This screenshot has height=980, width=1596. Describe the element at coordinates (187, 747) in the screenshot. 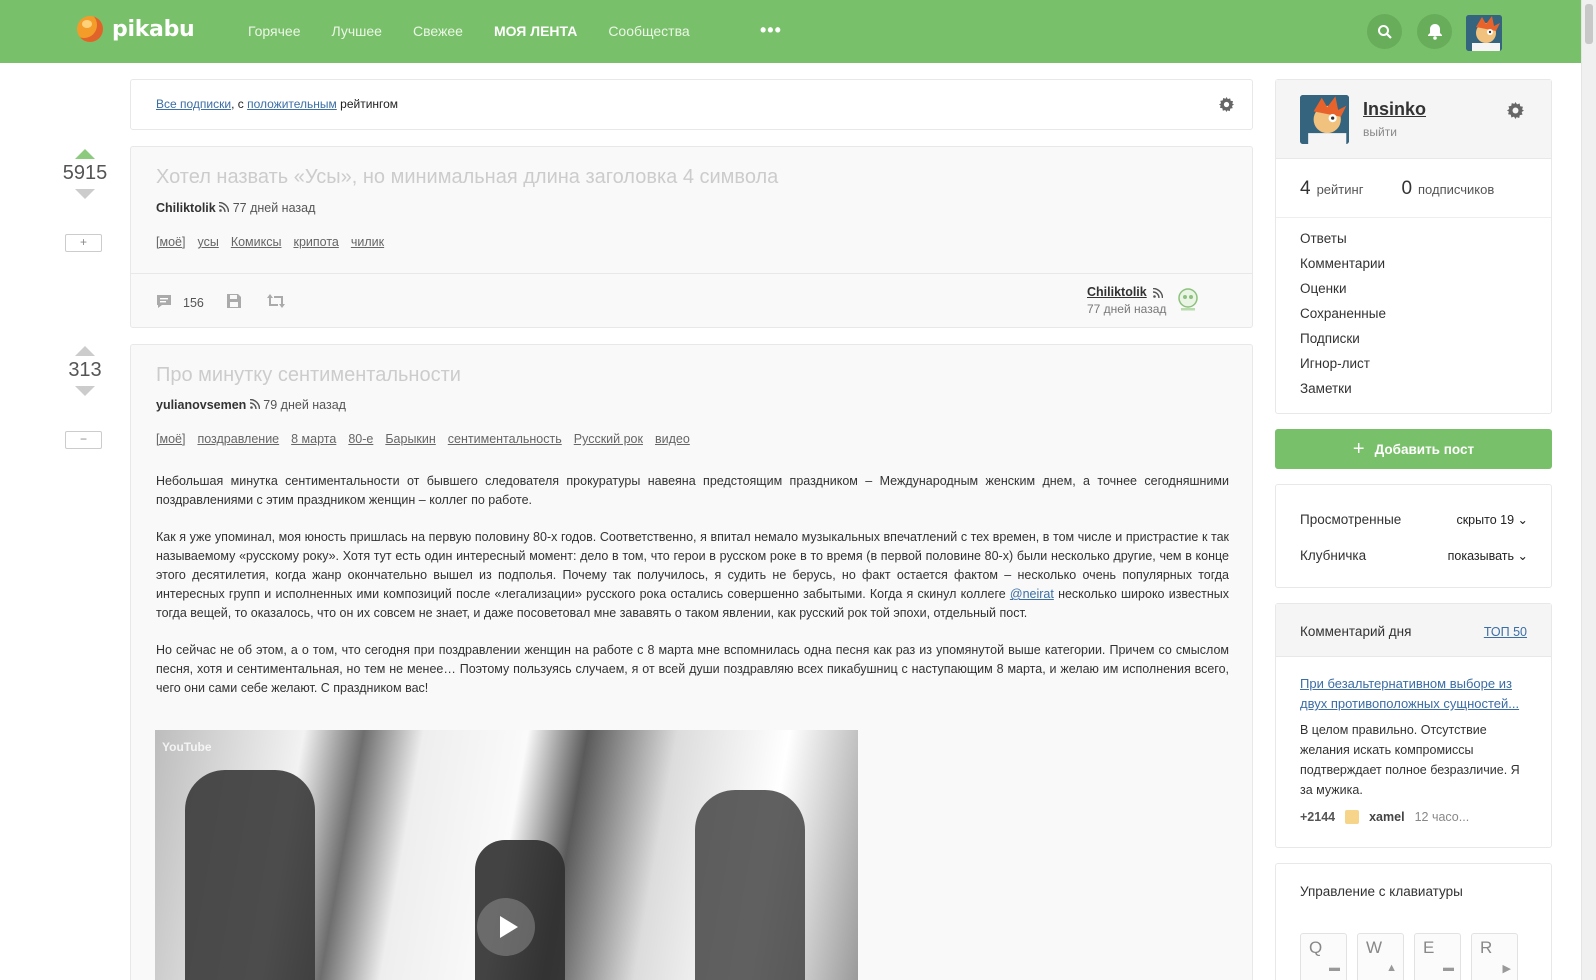

I see `youtube-label: YouTube` at that location.